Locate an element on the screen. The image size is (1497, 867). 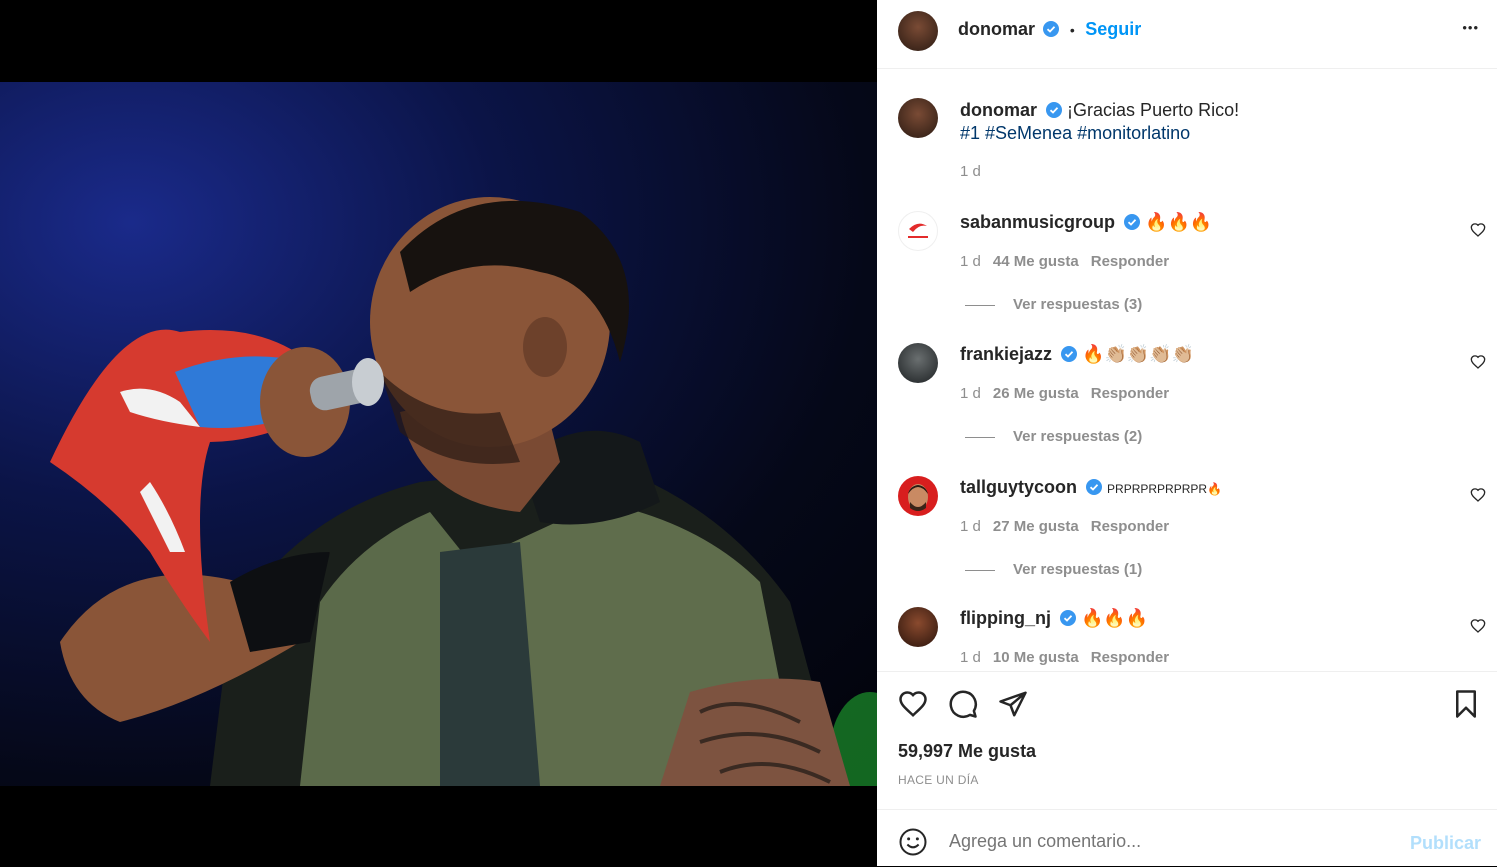
caption-hashtags: #1 #SeMenea #monitorlatino is located at coordinates (1099, 133).